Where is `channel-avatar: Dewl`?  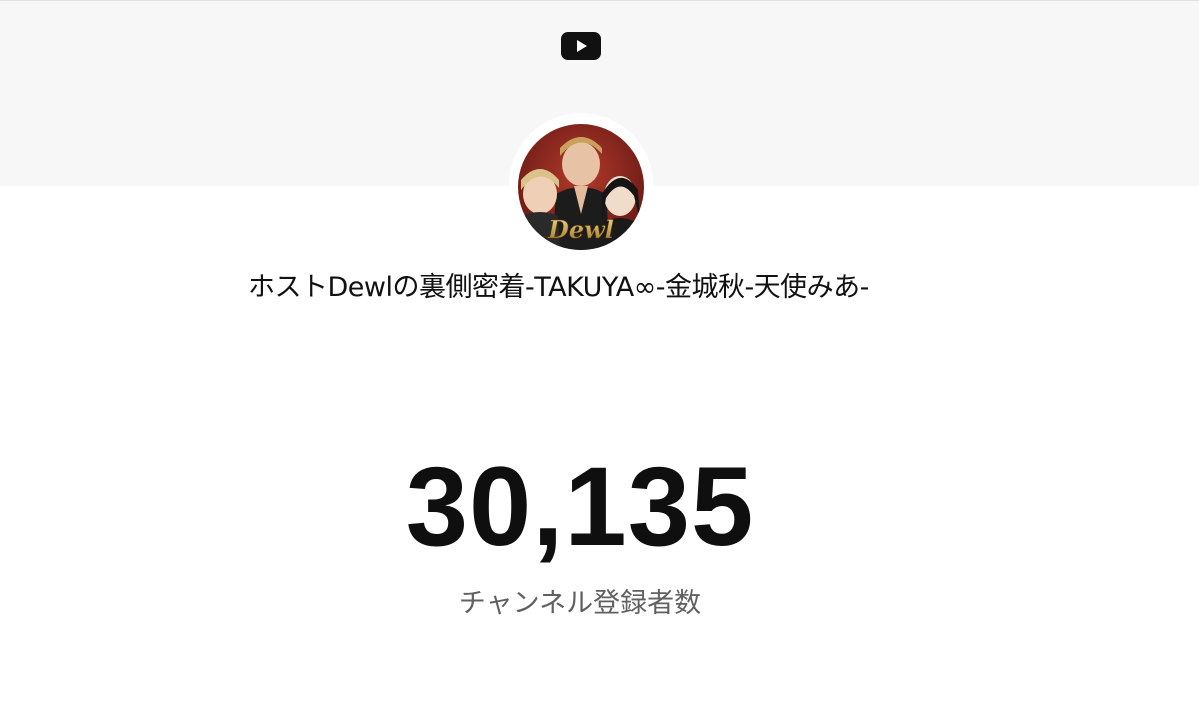 channel-avatar: Dewl is located at coordinates (581, 187).